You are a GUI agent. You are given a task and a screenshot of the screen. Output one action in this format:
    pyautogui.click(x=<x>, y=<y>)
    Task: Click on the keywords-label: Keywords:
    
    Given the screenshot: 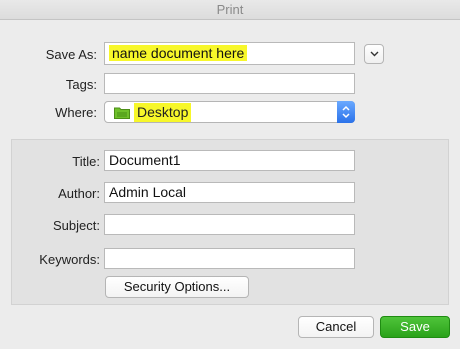 What is the action you would take?
    pyautogui.click(x=69, y=259)
    